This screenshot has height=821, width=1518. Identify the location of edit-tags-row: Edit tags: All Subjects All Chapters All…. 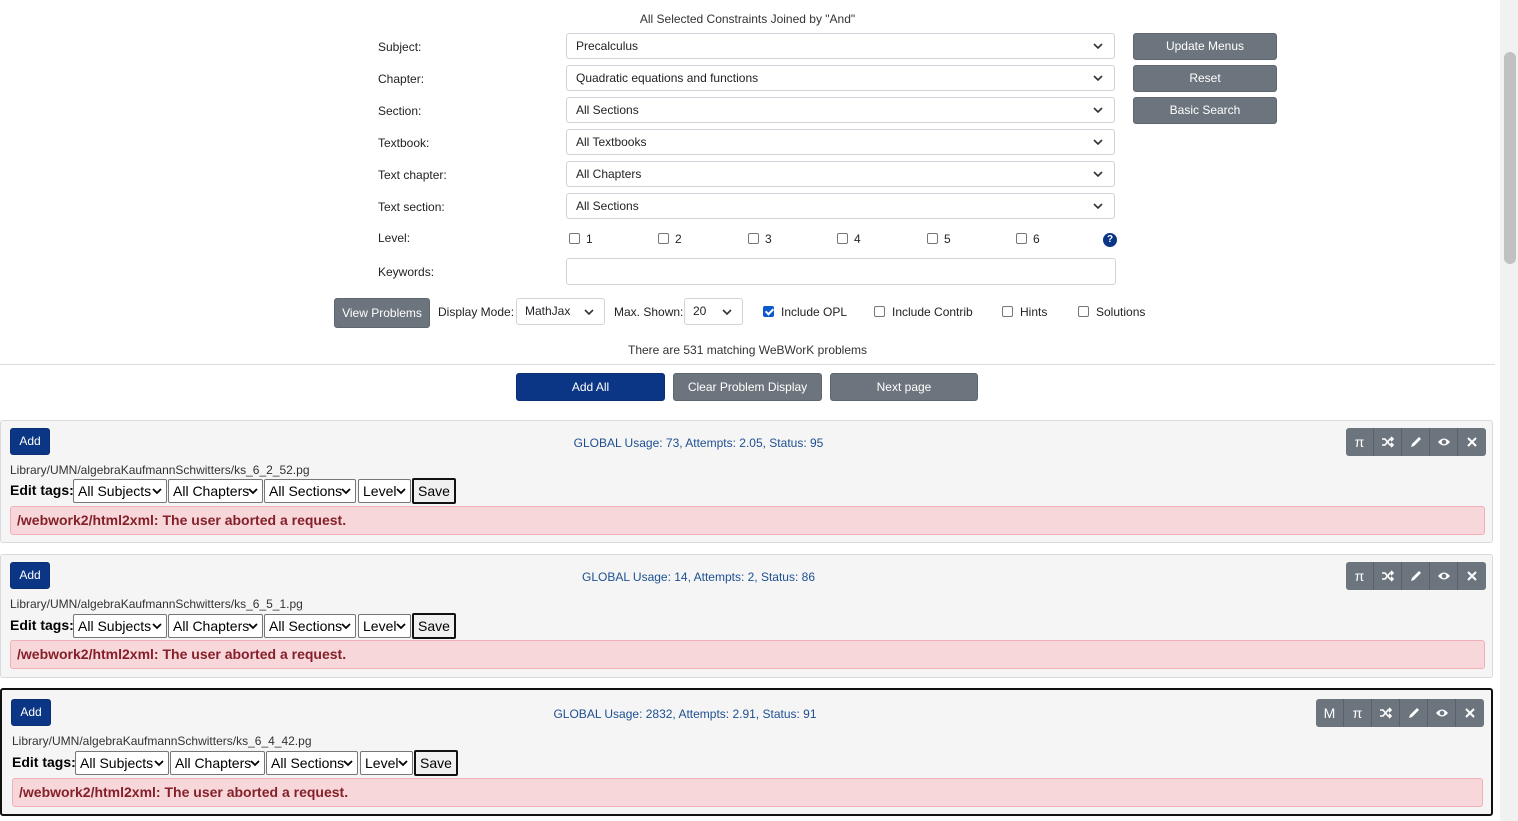
(235, 491).